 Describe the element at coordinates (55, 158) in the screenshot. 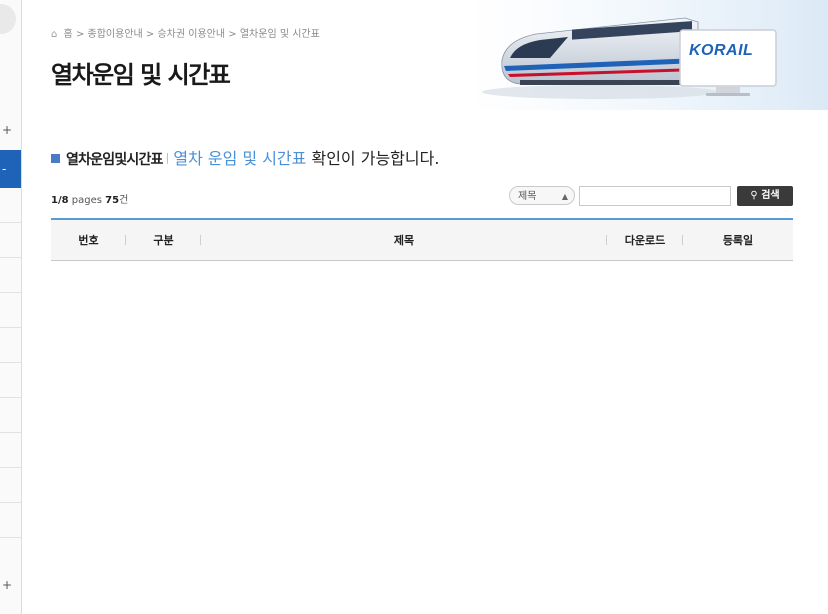

I see `square-bullet-icon` at that location.